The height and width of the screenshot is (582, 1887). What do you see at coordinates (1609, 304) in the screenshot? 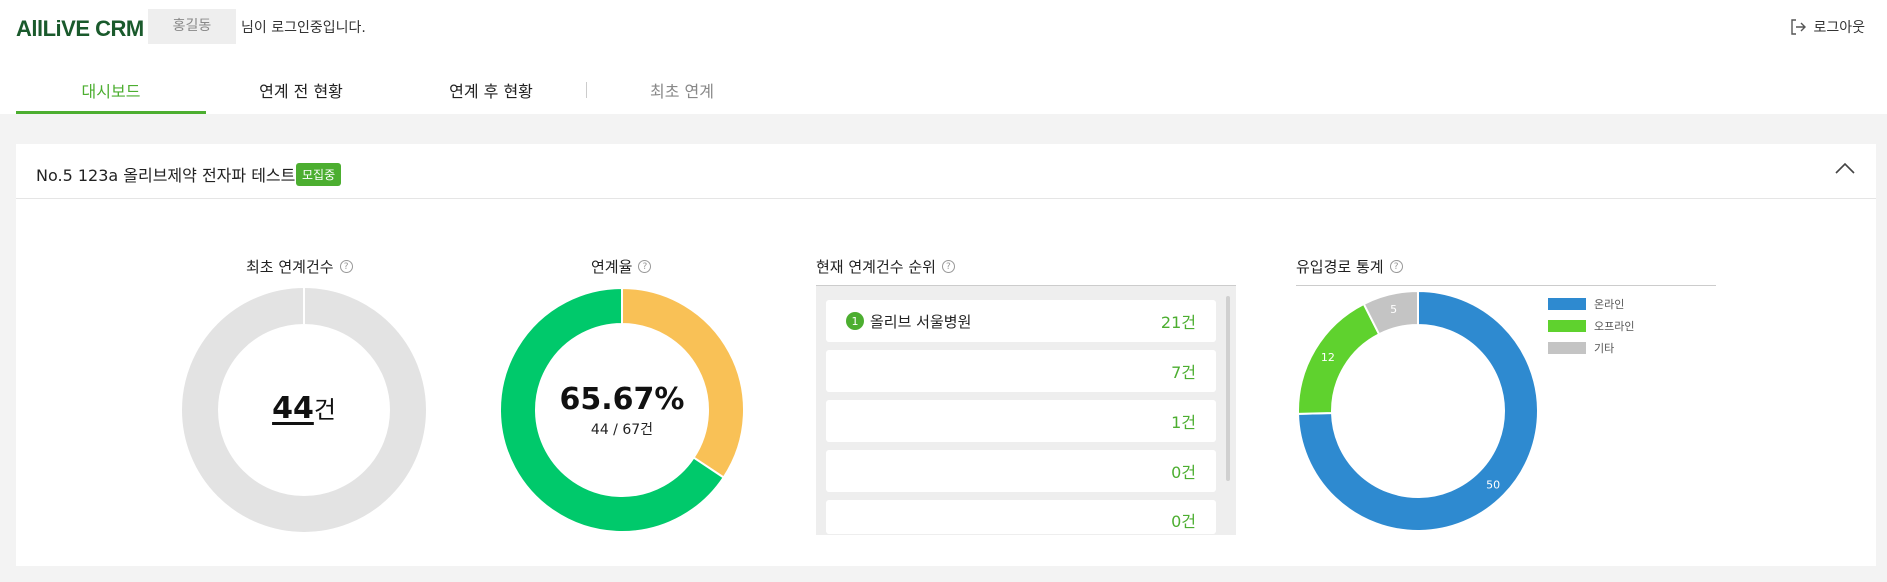
I see `legend-label: 온라인` at bounding box center [1609, 304].